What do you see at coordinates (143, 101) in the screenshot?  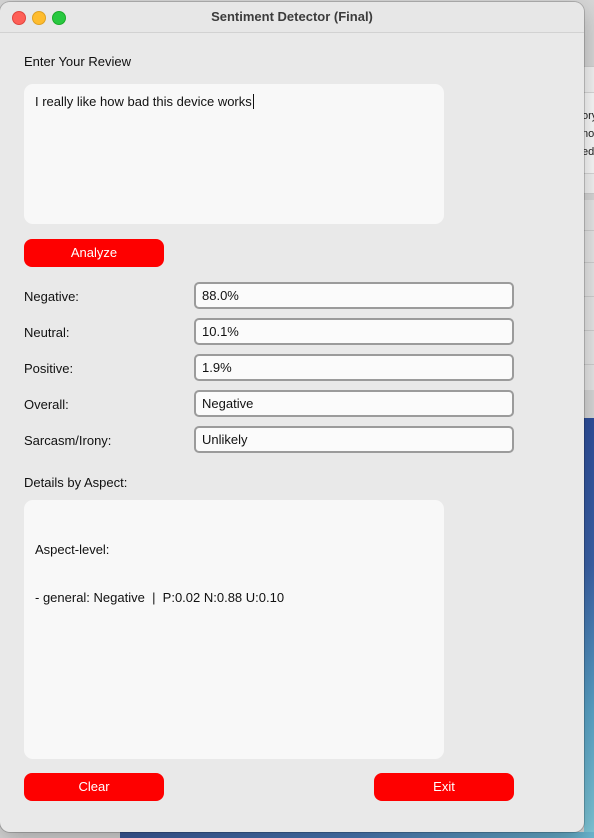 I see `review-text: I really like how bad this device works` at bounding box center [143, 101].